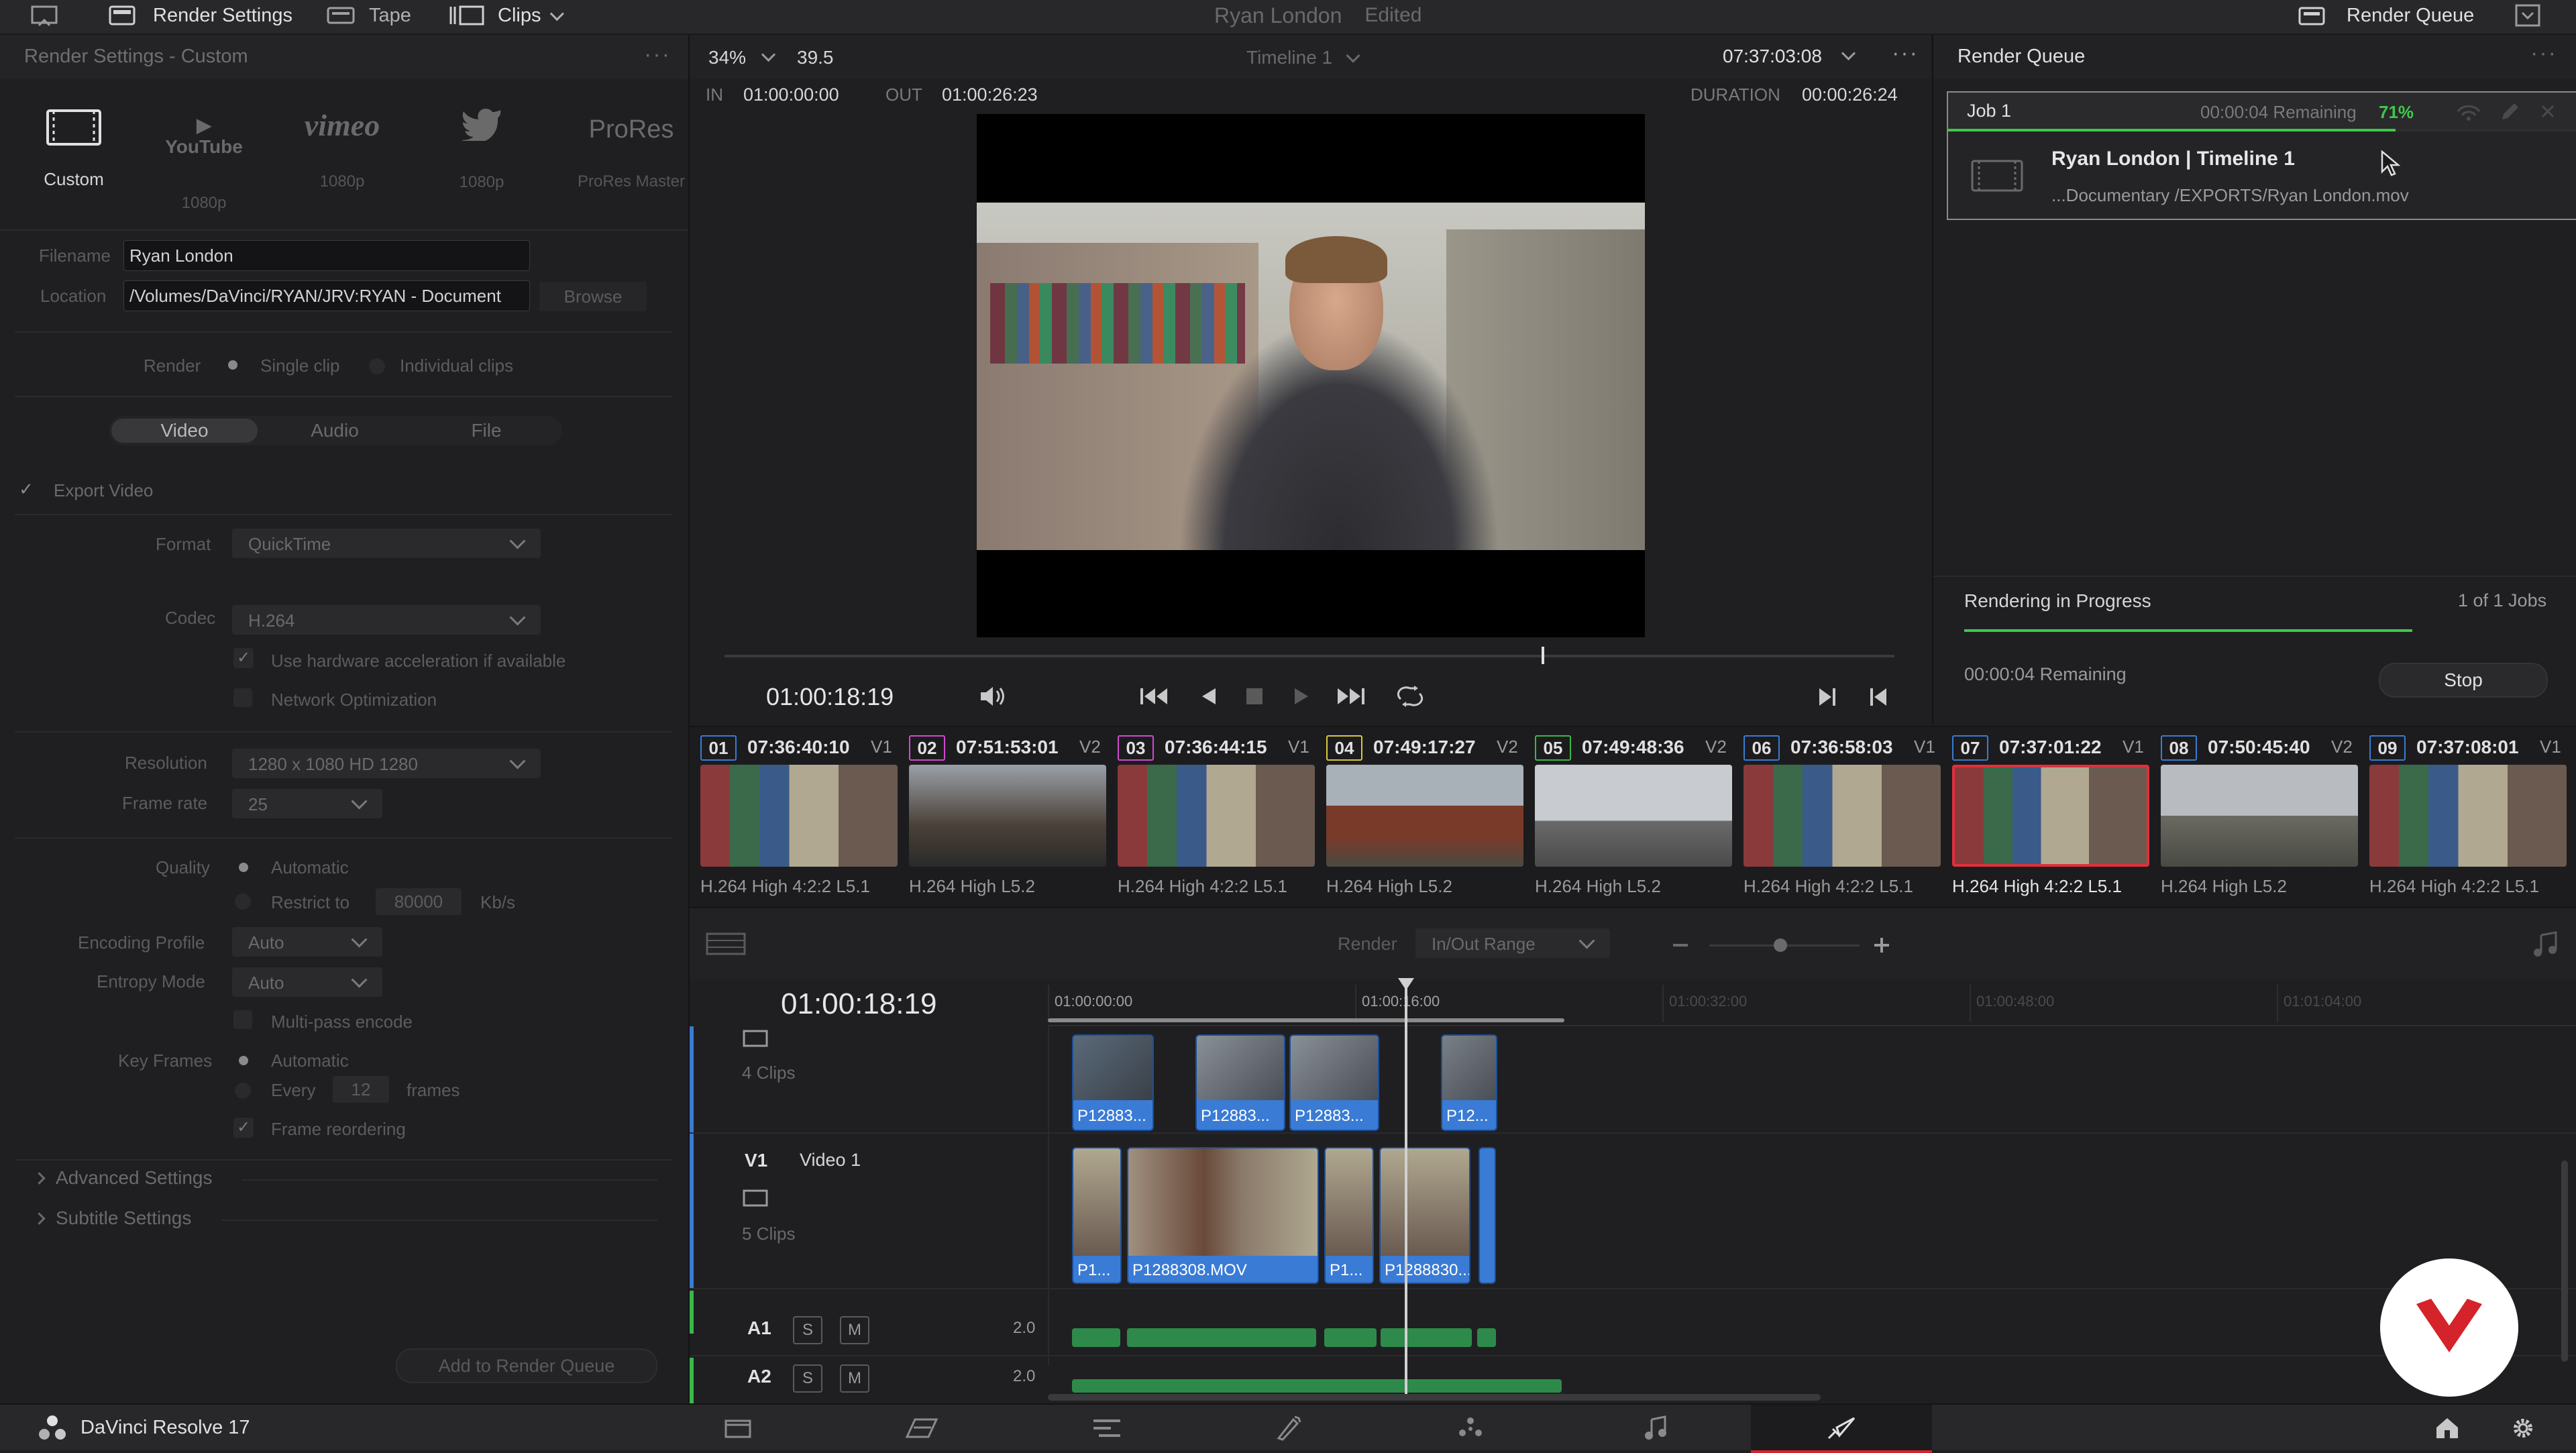 The width and height of the screenshot is (2576, 1453). Describe the element at coordinates (482, 159) in the screenshot. I see `preset-twitter: 1080p` at that location.